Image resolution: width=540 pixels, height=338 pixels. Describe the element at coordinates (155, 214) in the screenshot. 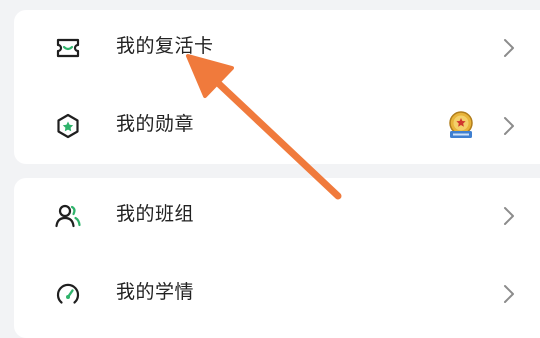

I see `menu-item-label: 我的班组` at that location.